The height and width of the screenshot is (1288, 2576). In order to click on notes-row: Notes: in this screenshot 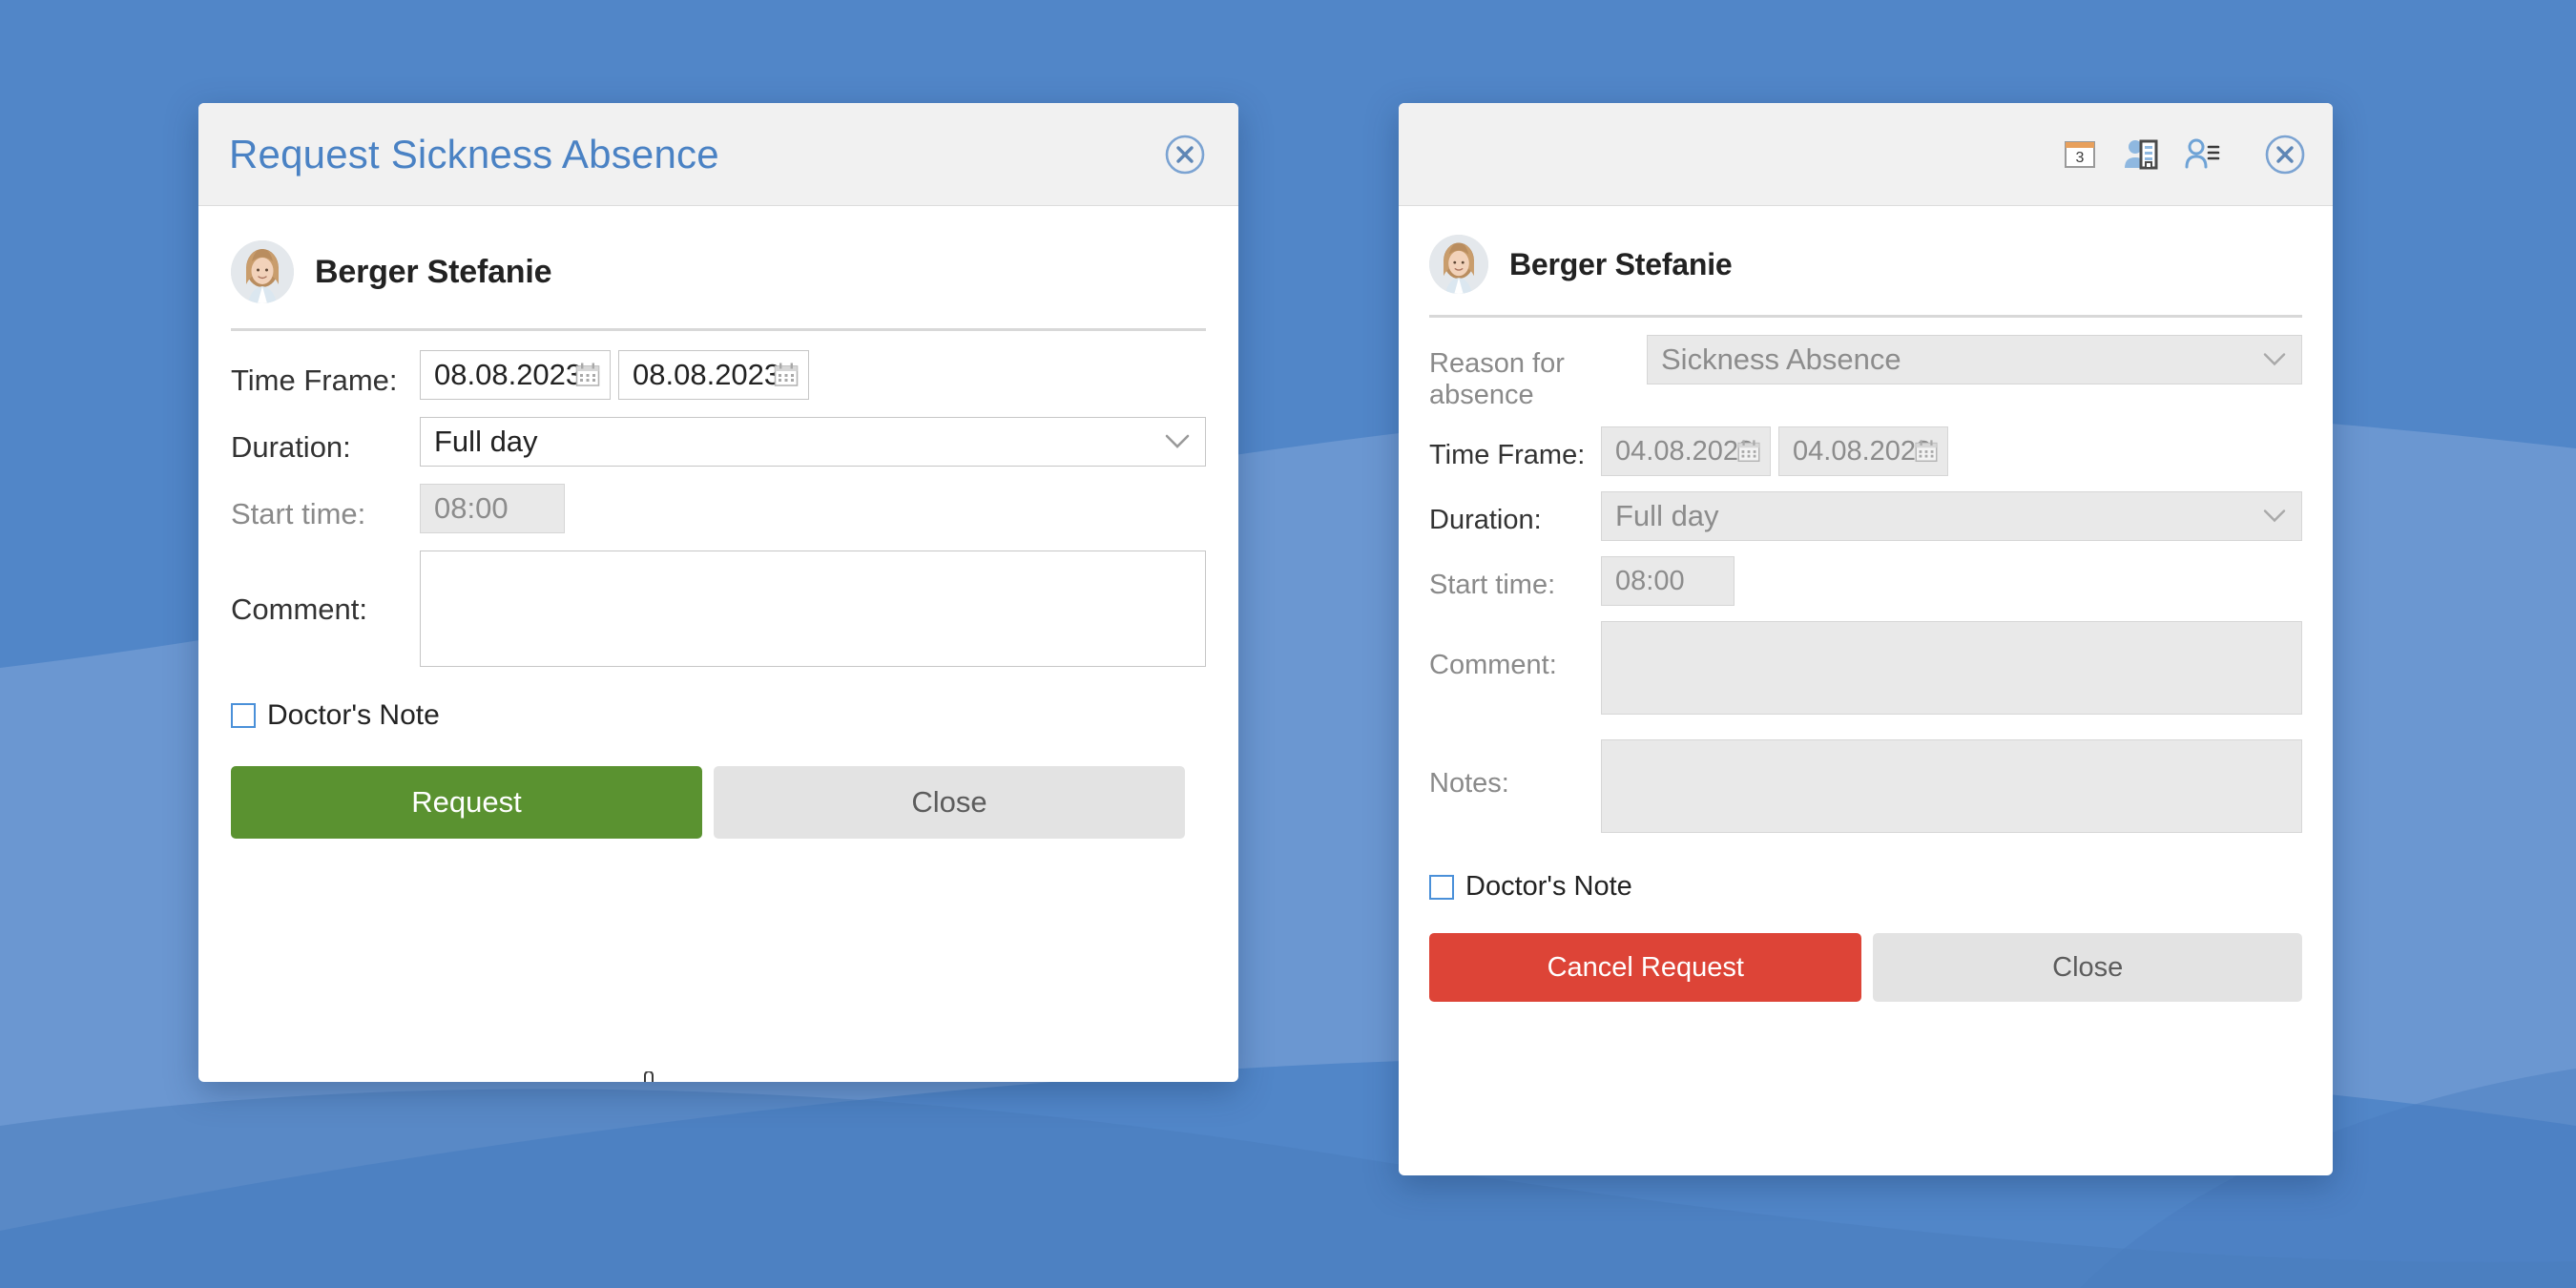, I will do `click(1865, 786)`.